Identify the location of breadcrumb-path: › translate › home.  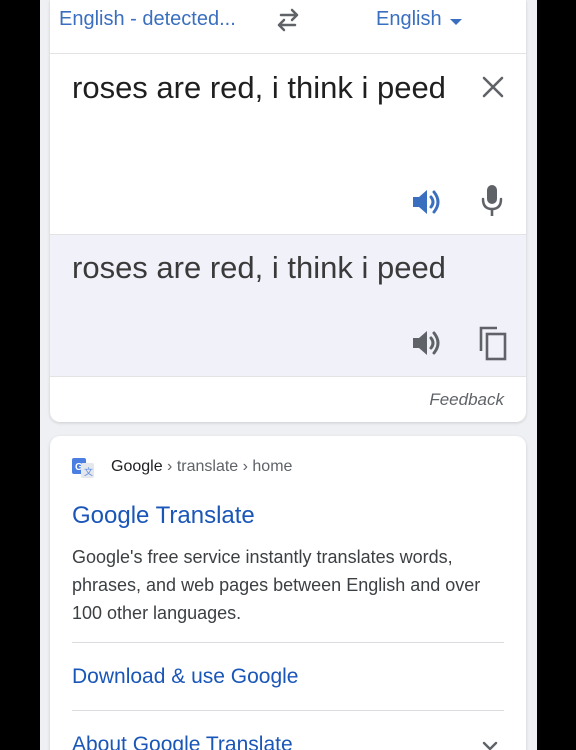
(227, 466).